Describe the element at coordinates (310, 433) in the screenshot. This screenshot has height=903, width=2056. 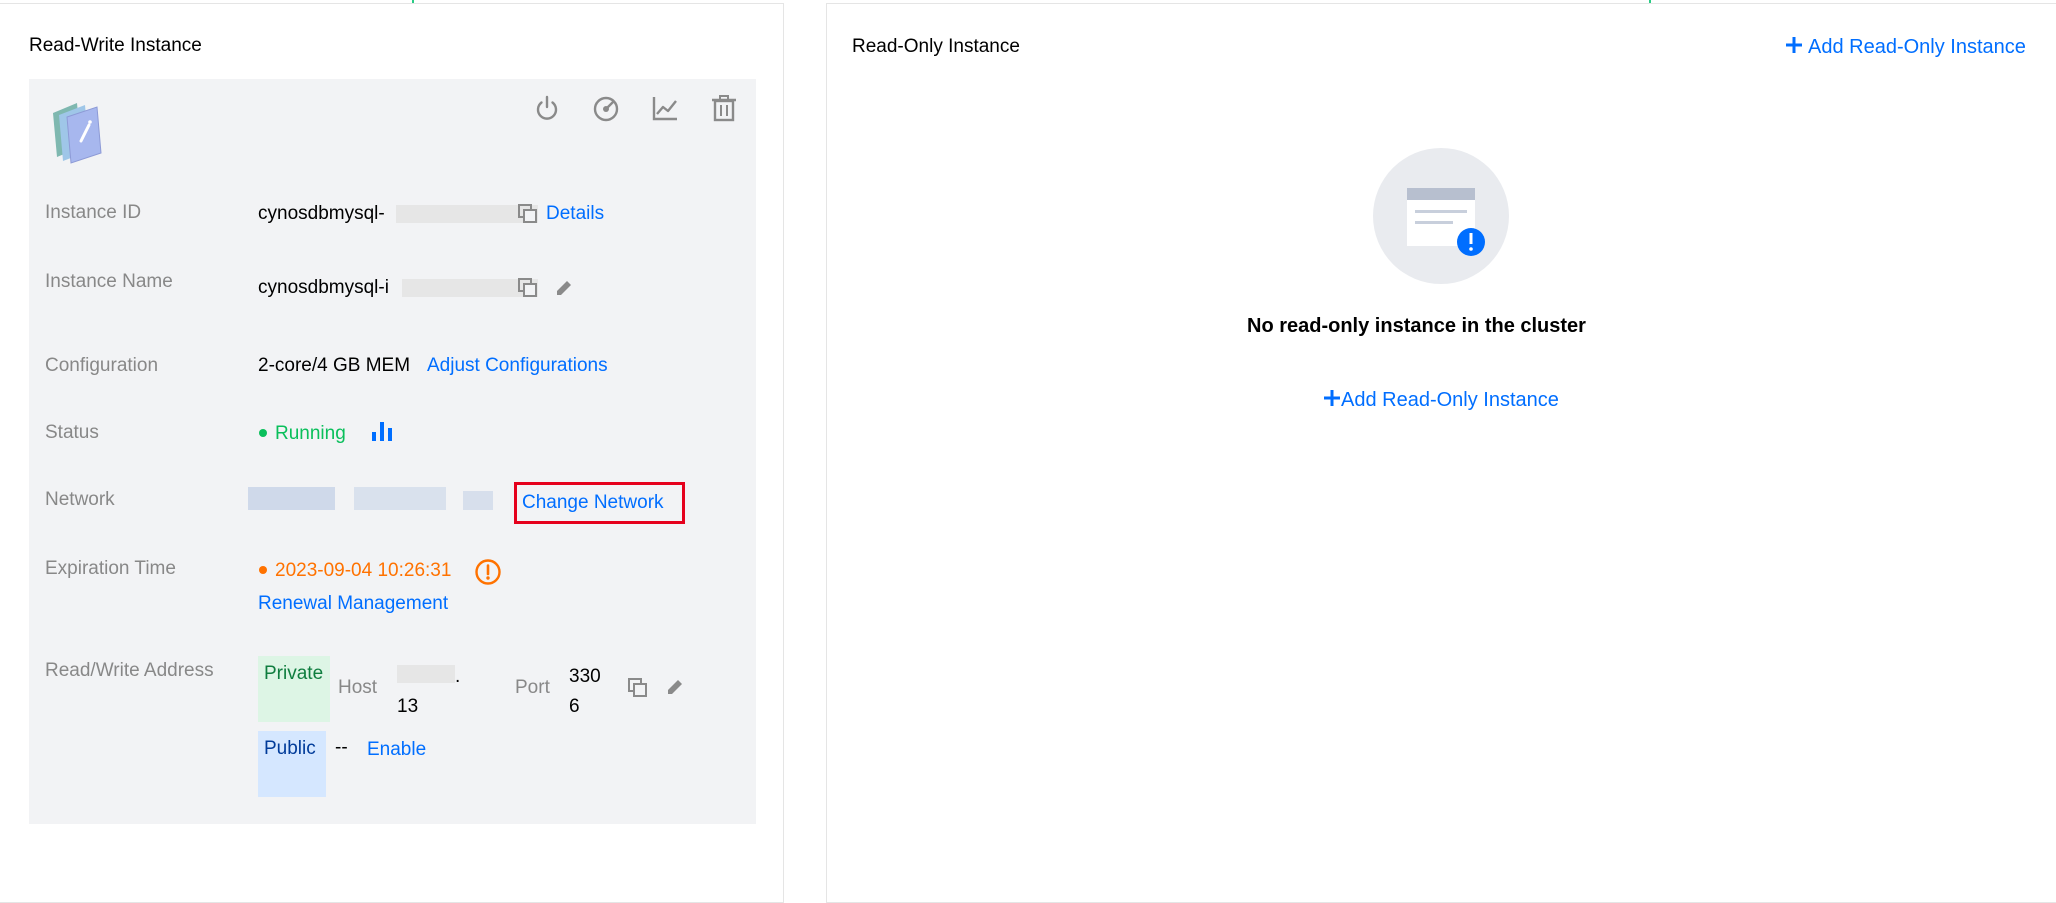
I see `status-value: Running` at that location.